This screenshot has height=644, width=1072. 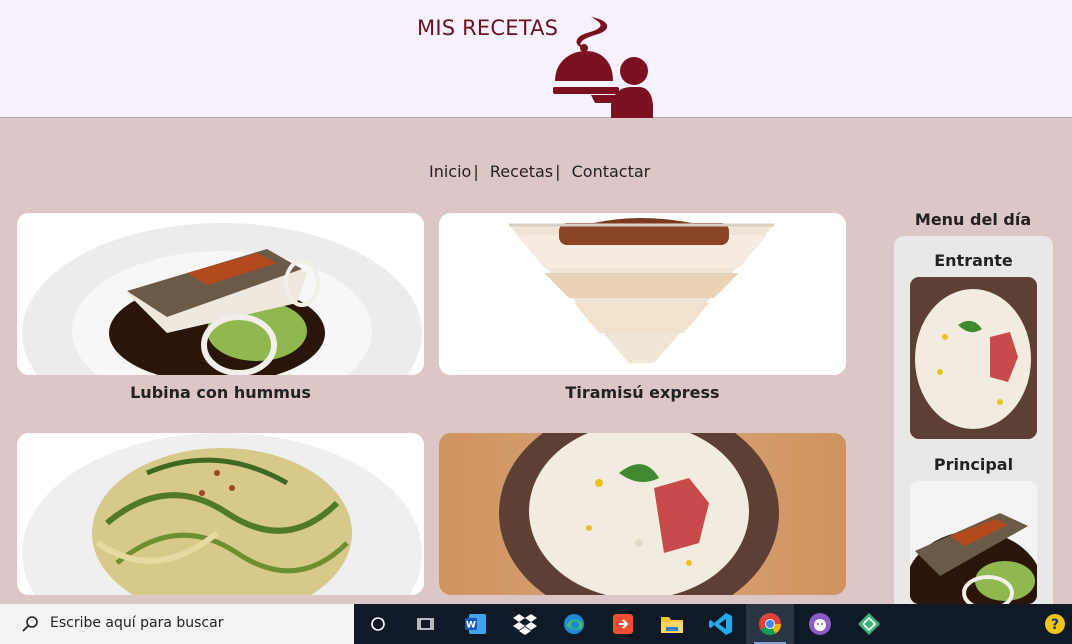 What do you see at coordinates (672, 624) in the screenshot?
I see `file-explorer-icon` at bounding box center [672, 624].